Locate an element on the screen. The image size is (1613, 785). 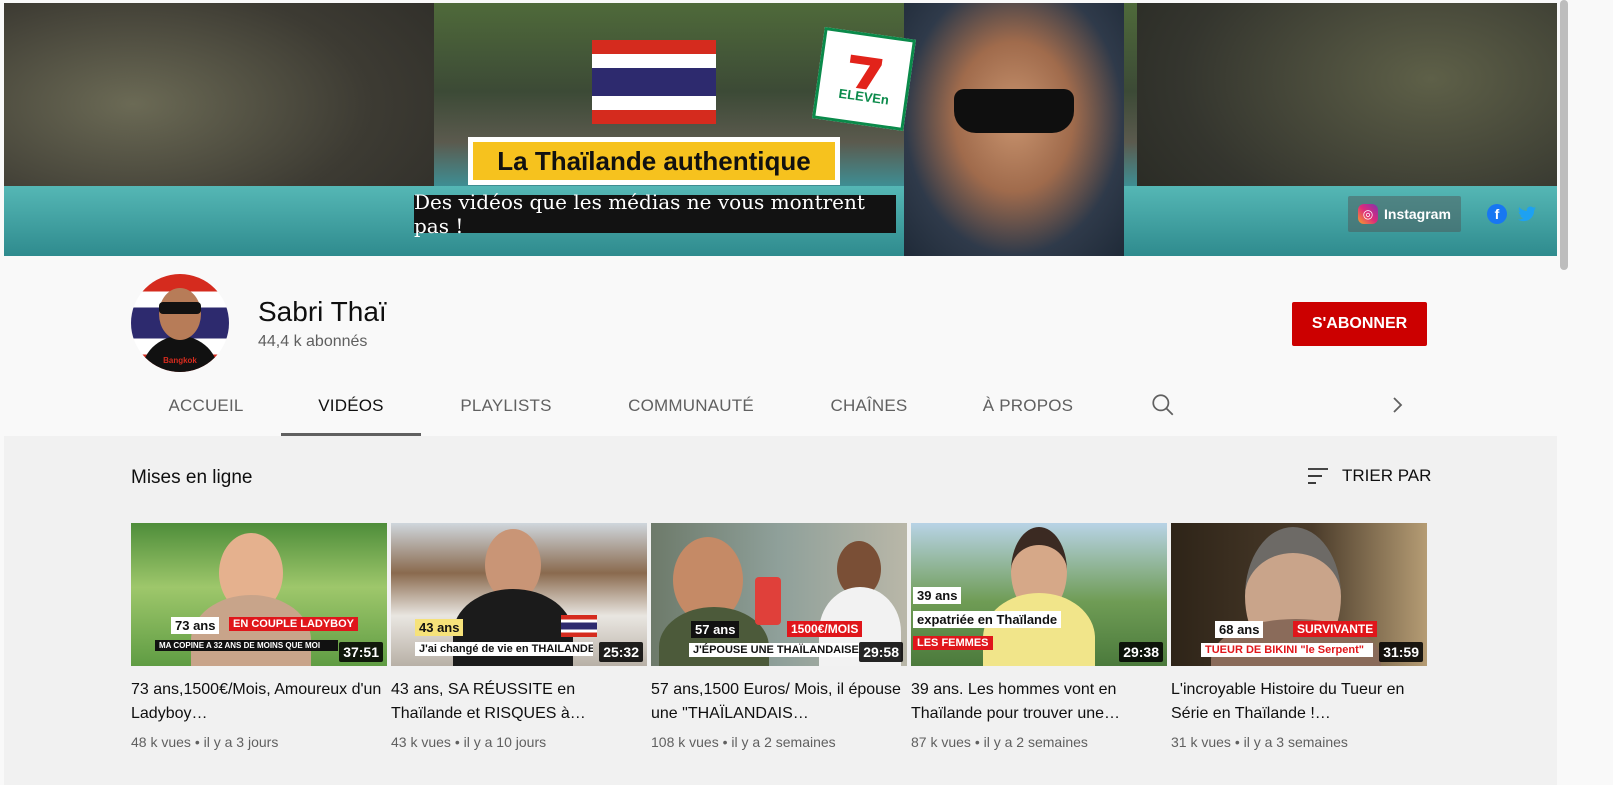
video-duration: 31:59 is located at coordinates (1401, 652).